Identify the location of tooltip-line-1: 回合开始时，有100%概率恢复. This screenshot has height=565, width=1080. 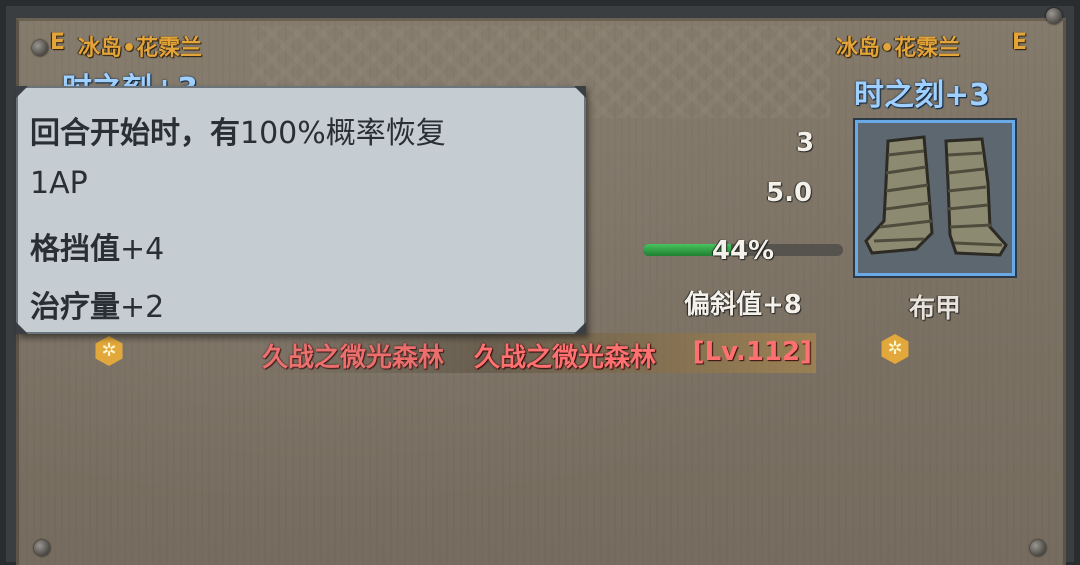
(238, 130).